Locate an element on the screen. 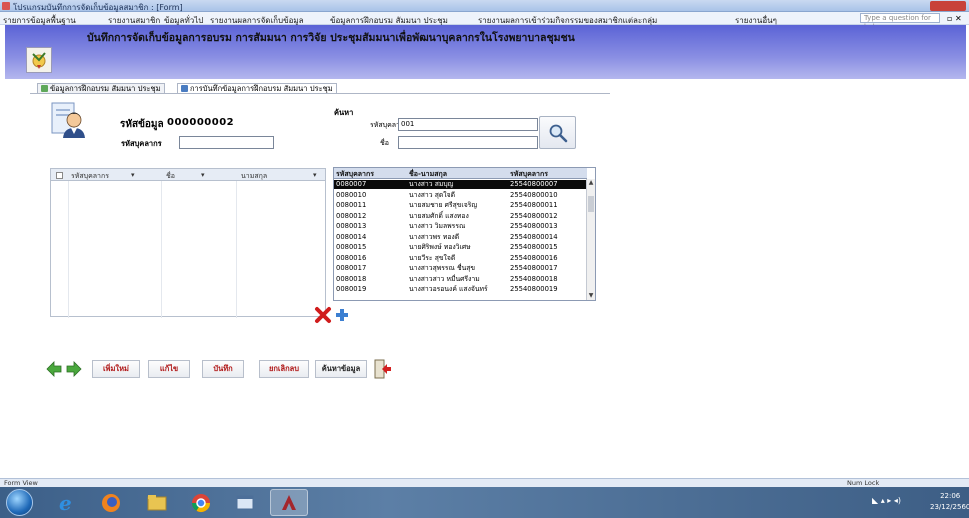  edit-button: แก้ไข is located at coordinates (169, 369).